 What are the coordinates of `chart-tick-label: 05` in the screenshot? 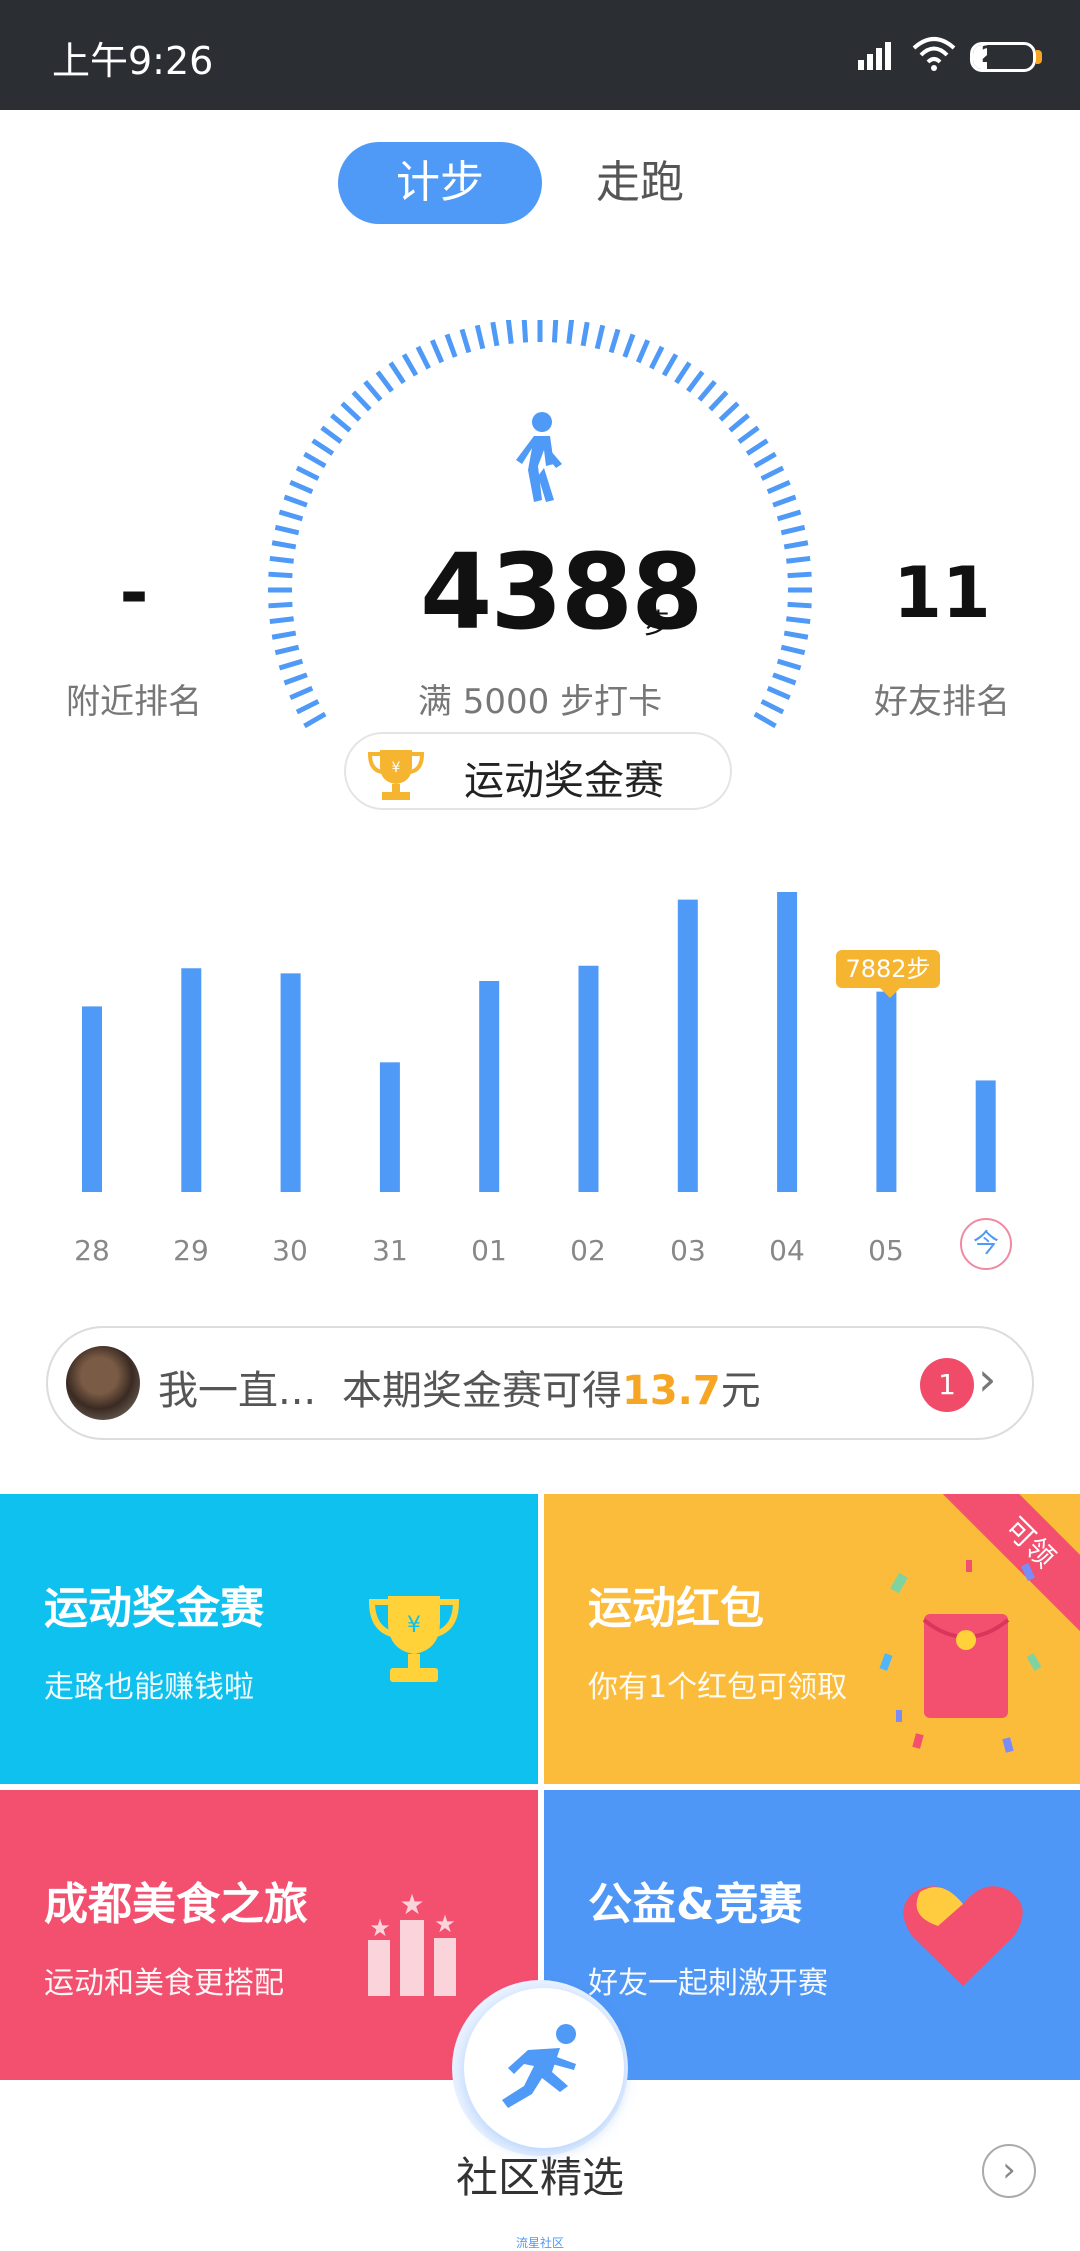 It's located at (886, 1250).